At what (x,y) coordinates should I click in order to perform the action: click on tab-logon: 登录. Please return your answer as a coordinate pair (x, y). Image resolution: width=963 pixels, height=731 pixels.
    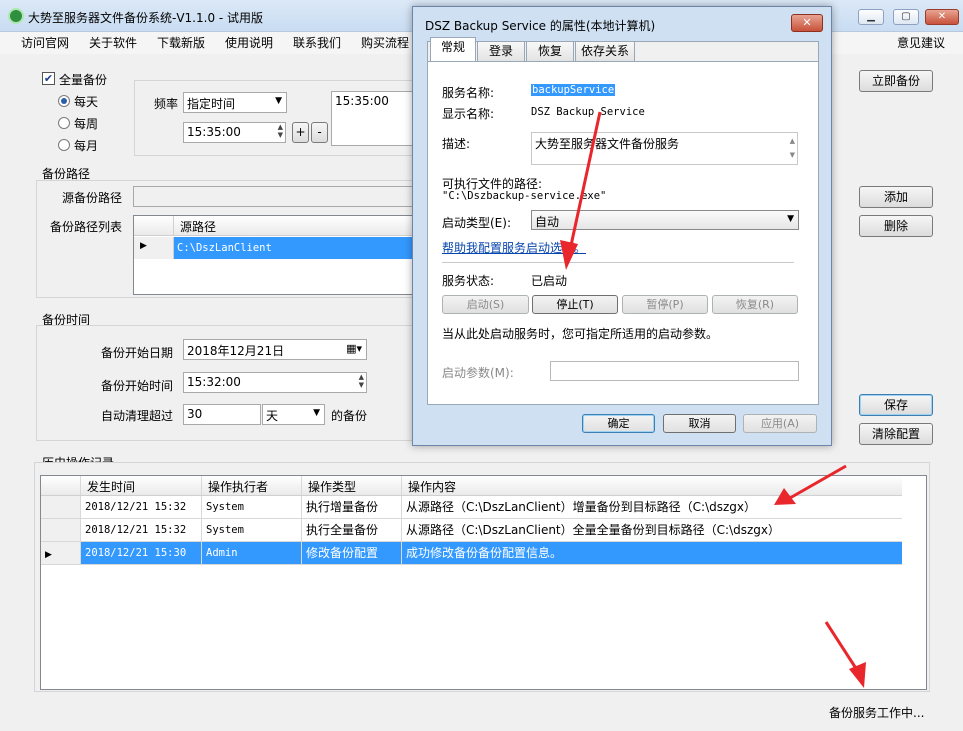
    Looking at the image, I should click on (501, 51).